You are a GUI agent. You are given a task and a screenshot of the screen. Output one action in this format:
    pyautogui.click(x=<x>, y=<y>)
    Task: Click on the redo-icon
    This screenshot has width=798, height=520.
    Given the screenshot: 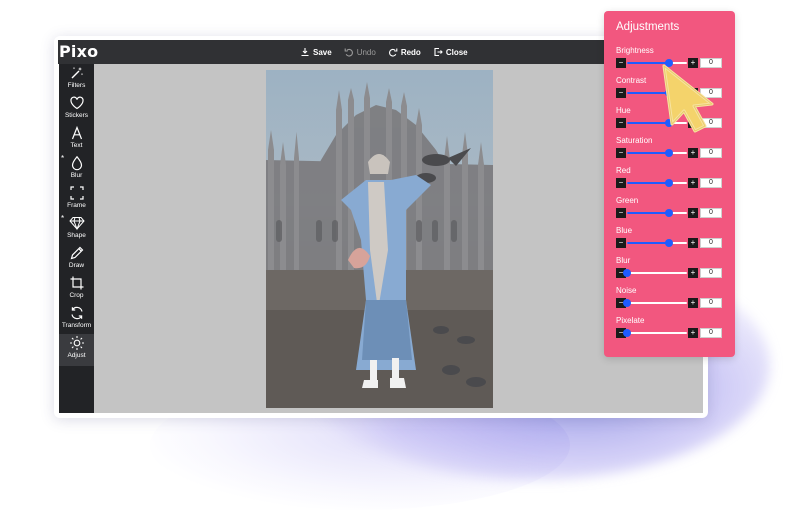 What is the action you would take?
    pyautogui.click(x=393, y=52)
    